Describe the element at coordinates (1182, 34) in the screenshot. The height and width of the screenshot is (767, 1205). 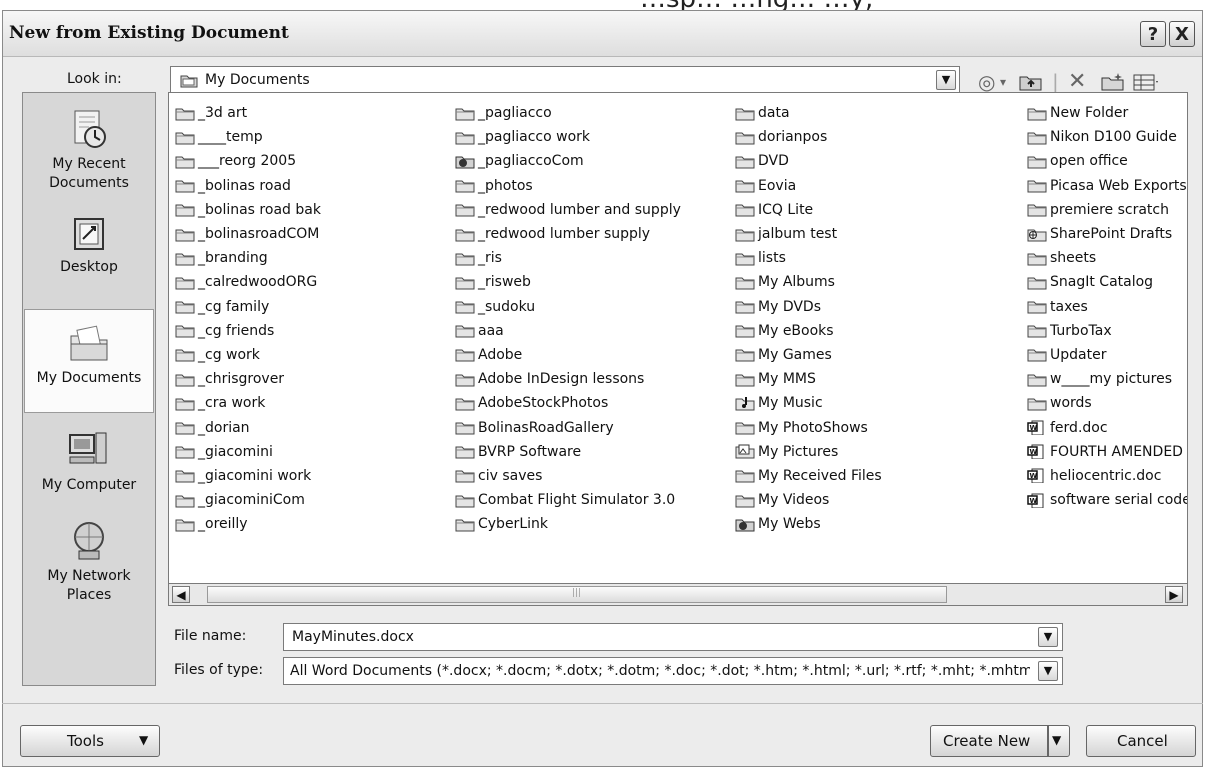
I see `close-button: X` at that location.